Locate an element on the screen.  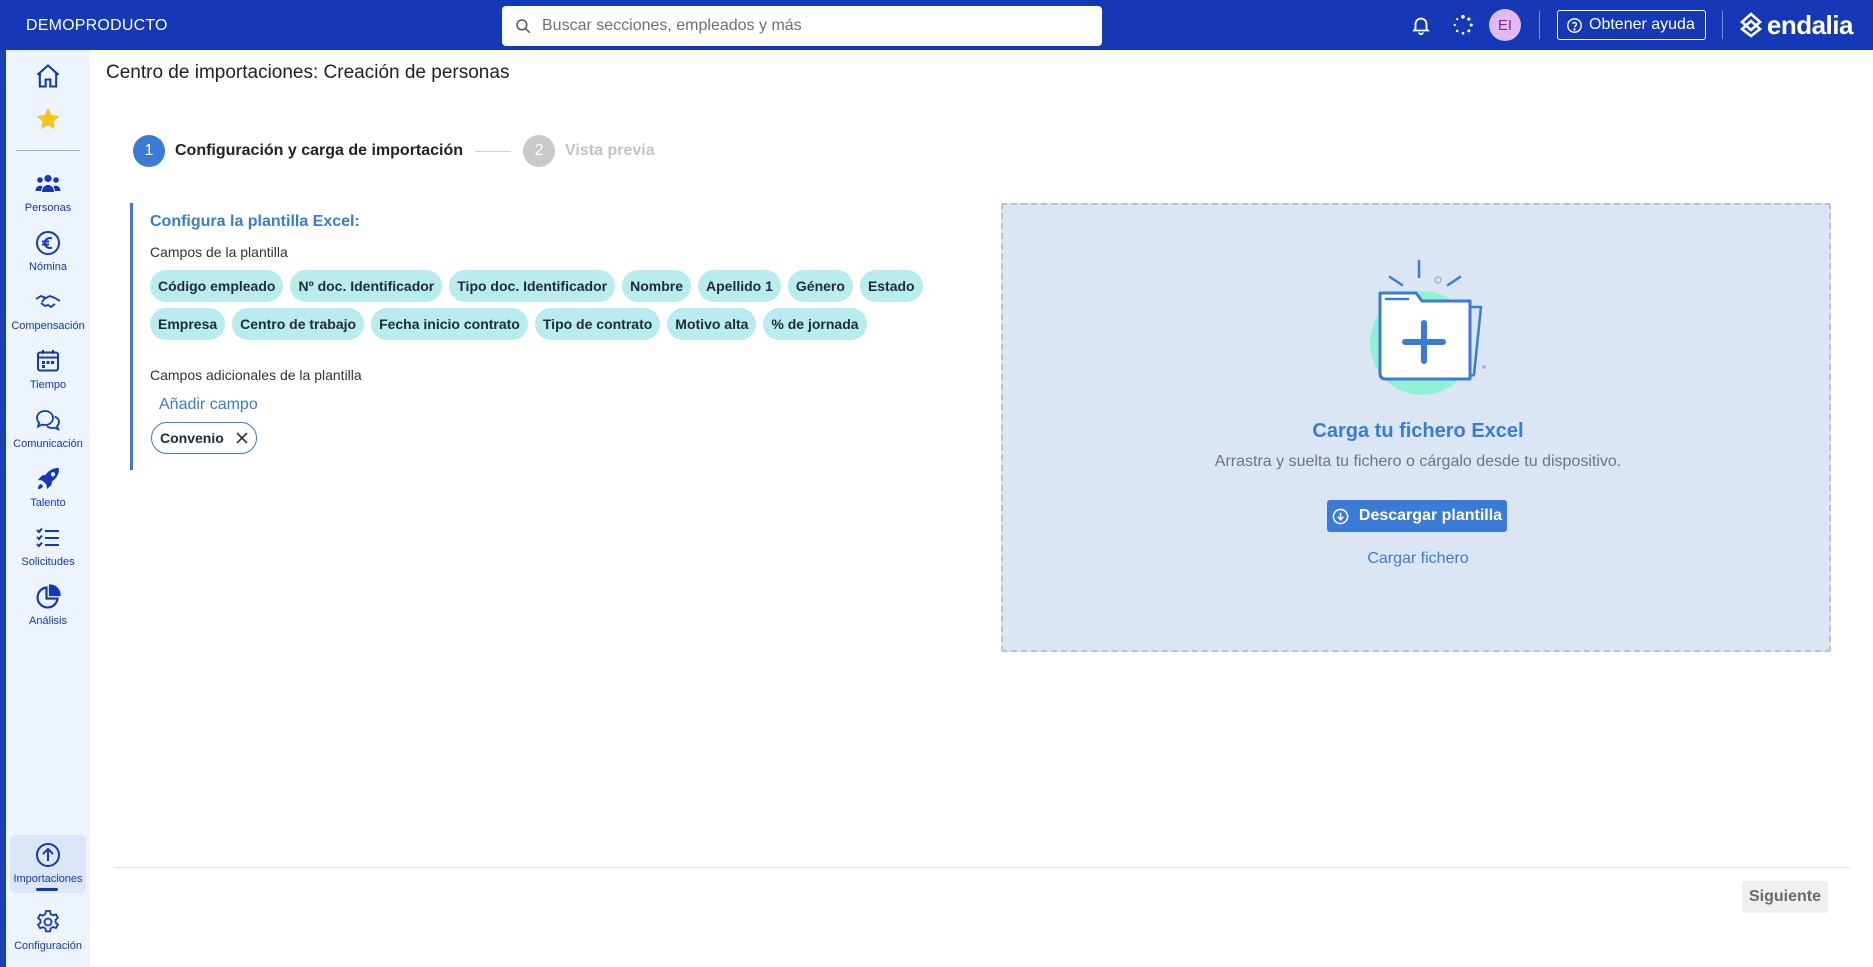
search-icon is located at coordinates (523, 26).